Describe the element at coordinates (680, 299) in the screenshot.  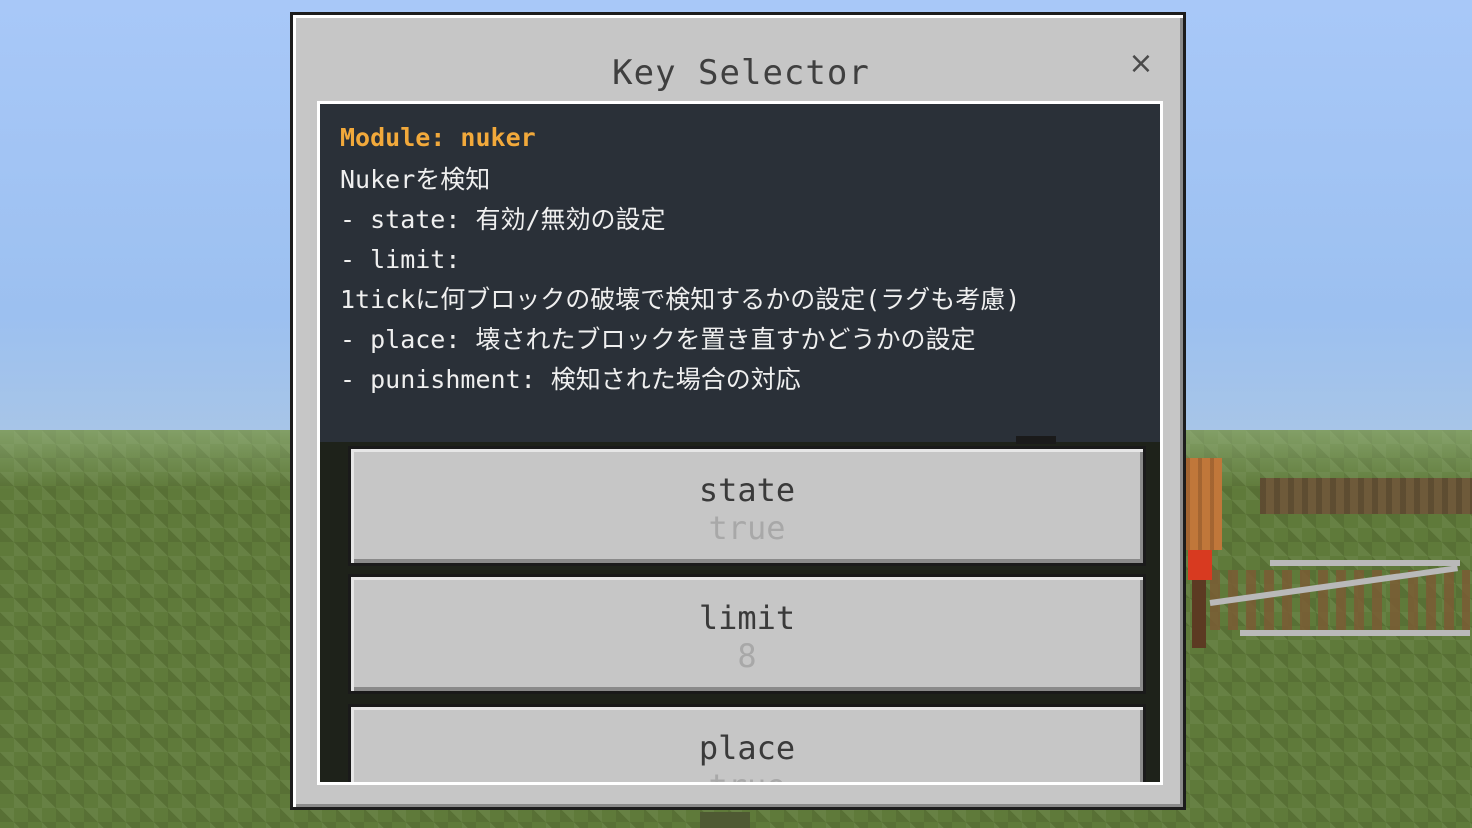
I see `description-line: 1tickに何ブロックの破壊で検知するかの設定(ラグも考慮)` at that location.